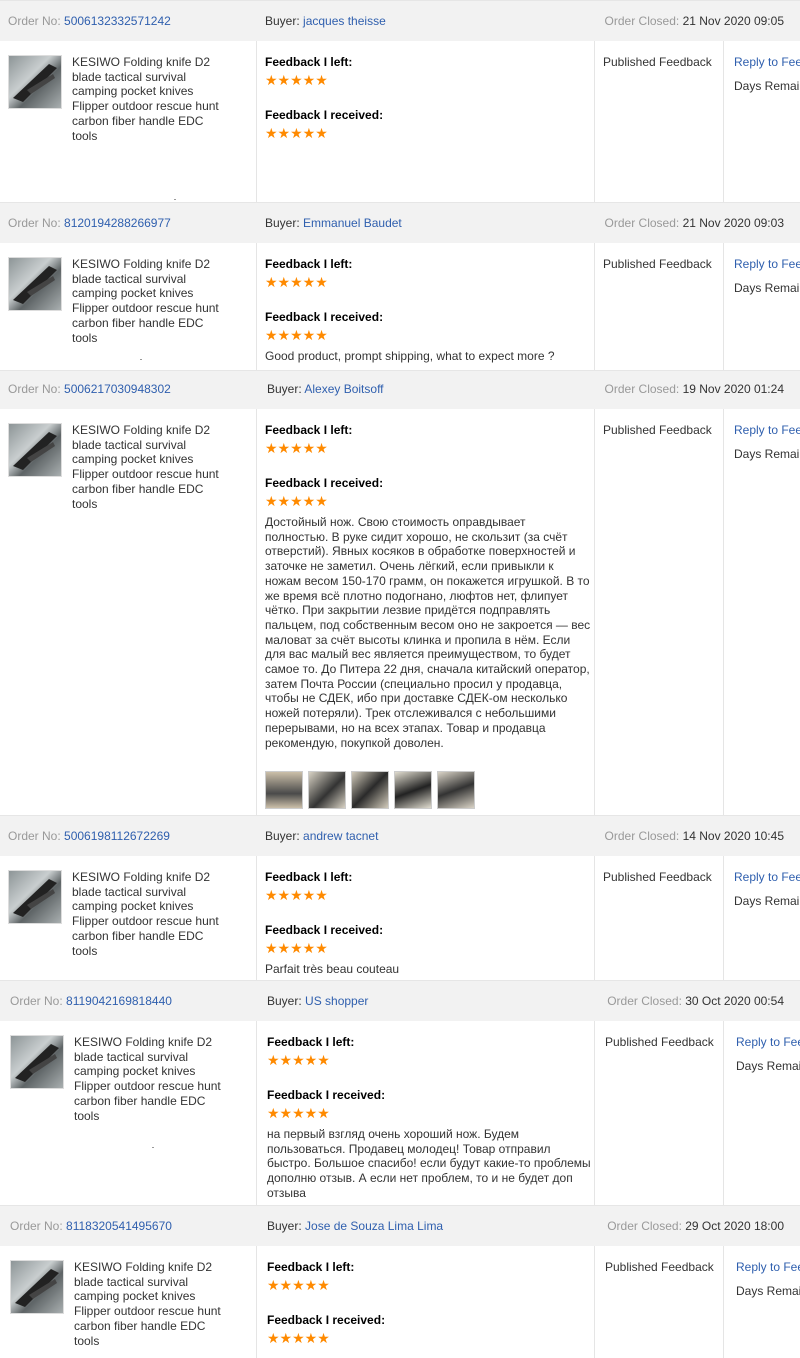 This screenshot has height=1358, width=800. Describe the element at coordinates (311, 1267) in the screenshot. I see `feedback-left-label: Feedback I left:` at that location.